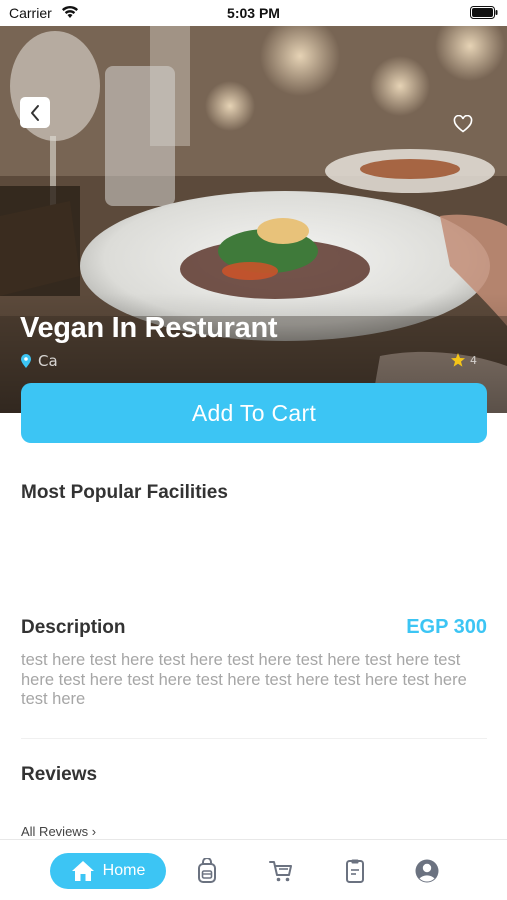  What do you see at coordinates (254, 413) in the screenshot?
I see `add-to-cart-button: Add To Cart` at bounding box center [254, 413].